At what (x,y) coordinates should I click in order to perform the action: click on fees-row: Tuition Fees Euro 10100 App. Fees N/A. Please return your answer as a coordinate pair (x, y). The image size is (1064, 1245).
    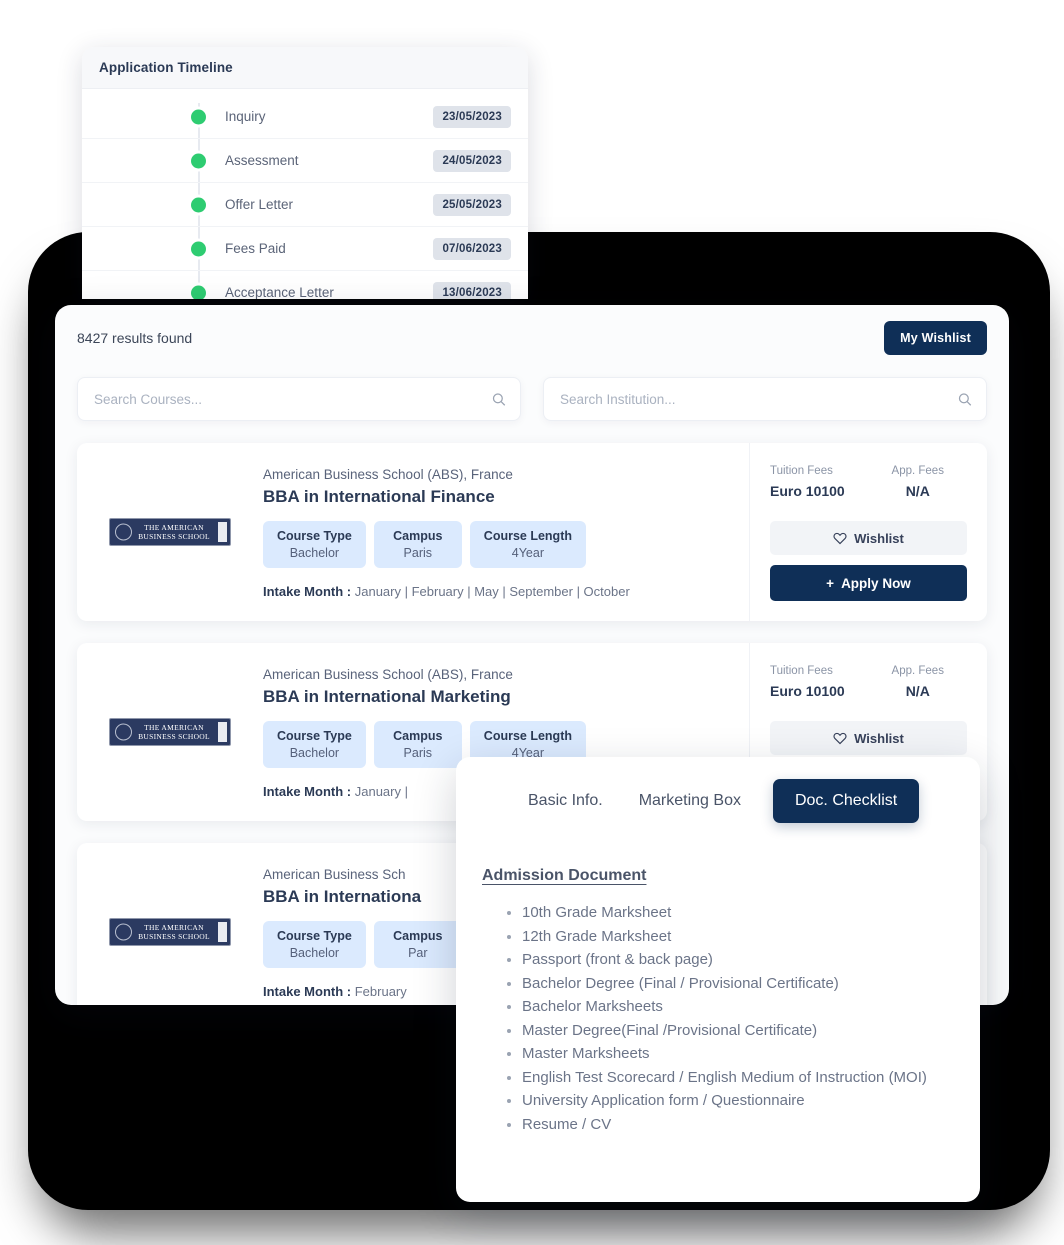
    Looking at the image, I should click on (868, 682).